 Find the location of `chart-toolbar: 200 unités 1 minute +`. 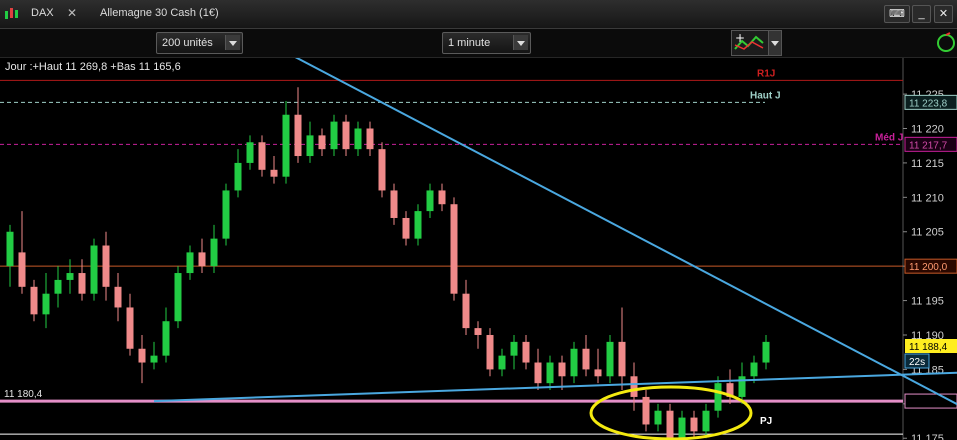

chart-toolbar: 200 unités 1 minute + is located at coordinates (478, 43).